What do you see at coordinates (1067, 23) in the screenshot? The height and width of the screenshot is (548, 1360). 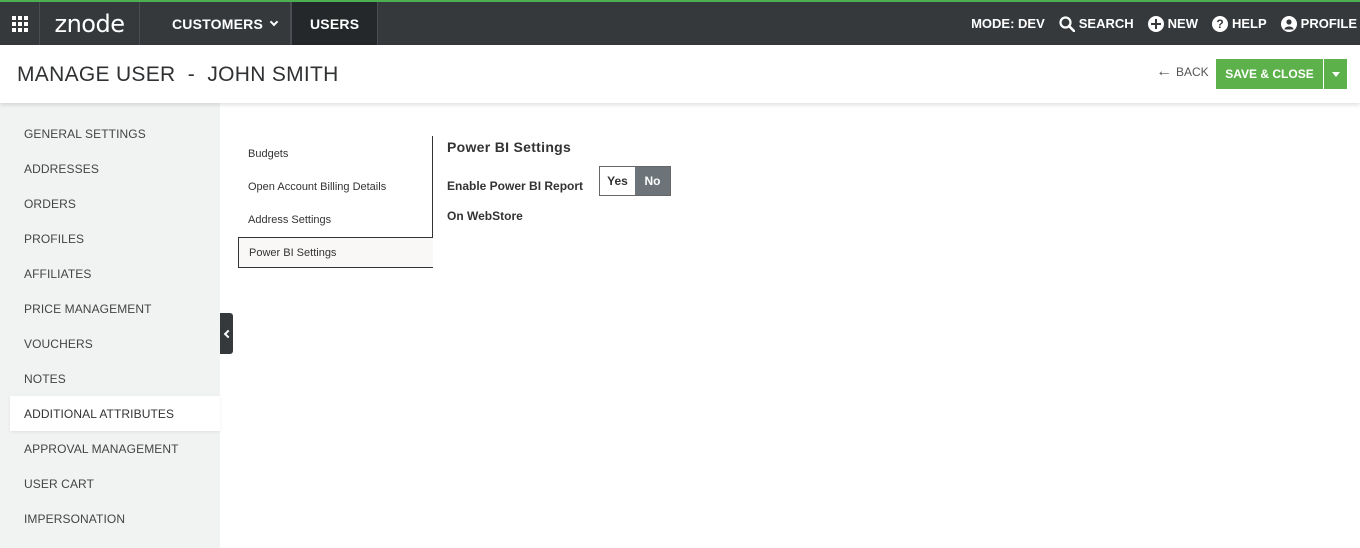 I see `search-icon` at bounding box center [1067, 23].